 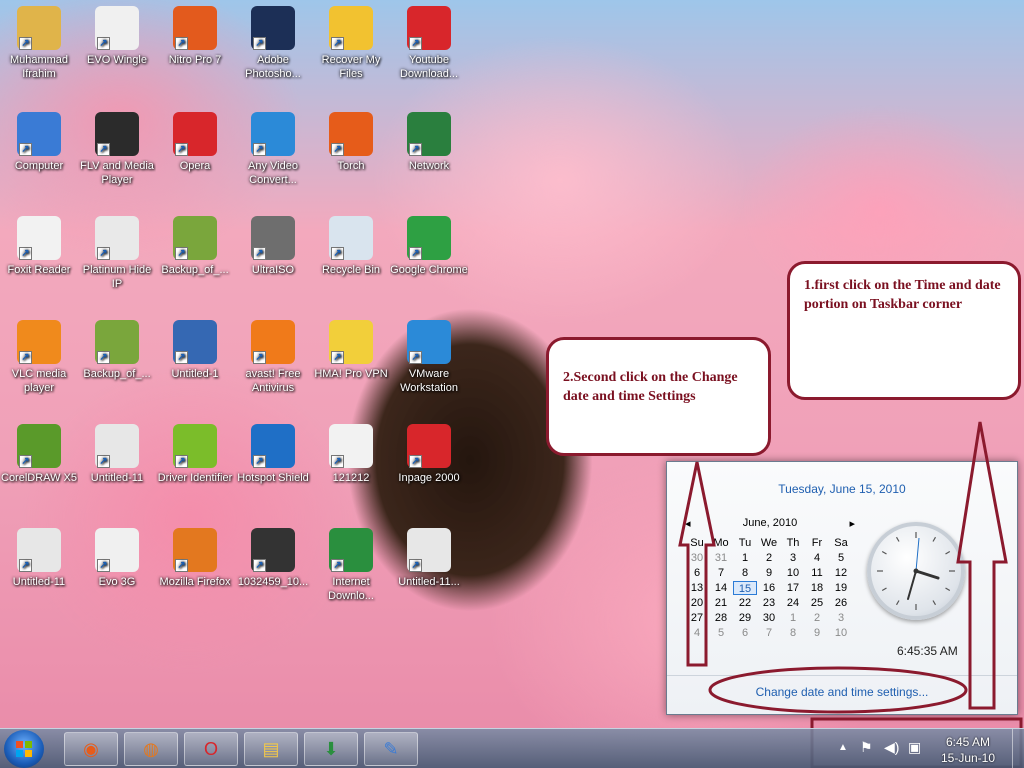 What do you see at coordinates (982, 565) in the screenshot?
I see `arrow-up-right-icon` at bounding box center [982, 565].